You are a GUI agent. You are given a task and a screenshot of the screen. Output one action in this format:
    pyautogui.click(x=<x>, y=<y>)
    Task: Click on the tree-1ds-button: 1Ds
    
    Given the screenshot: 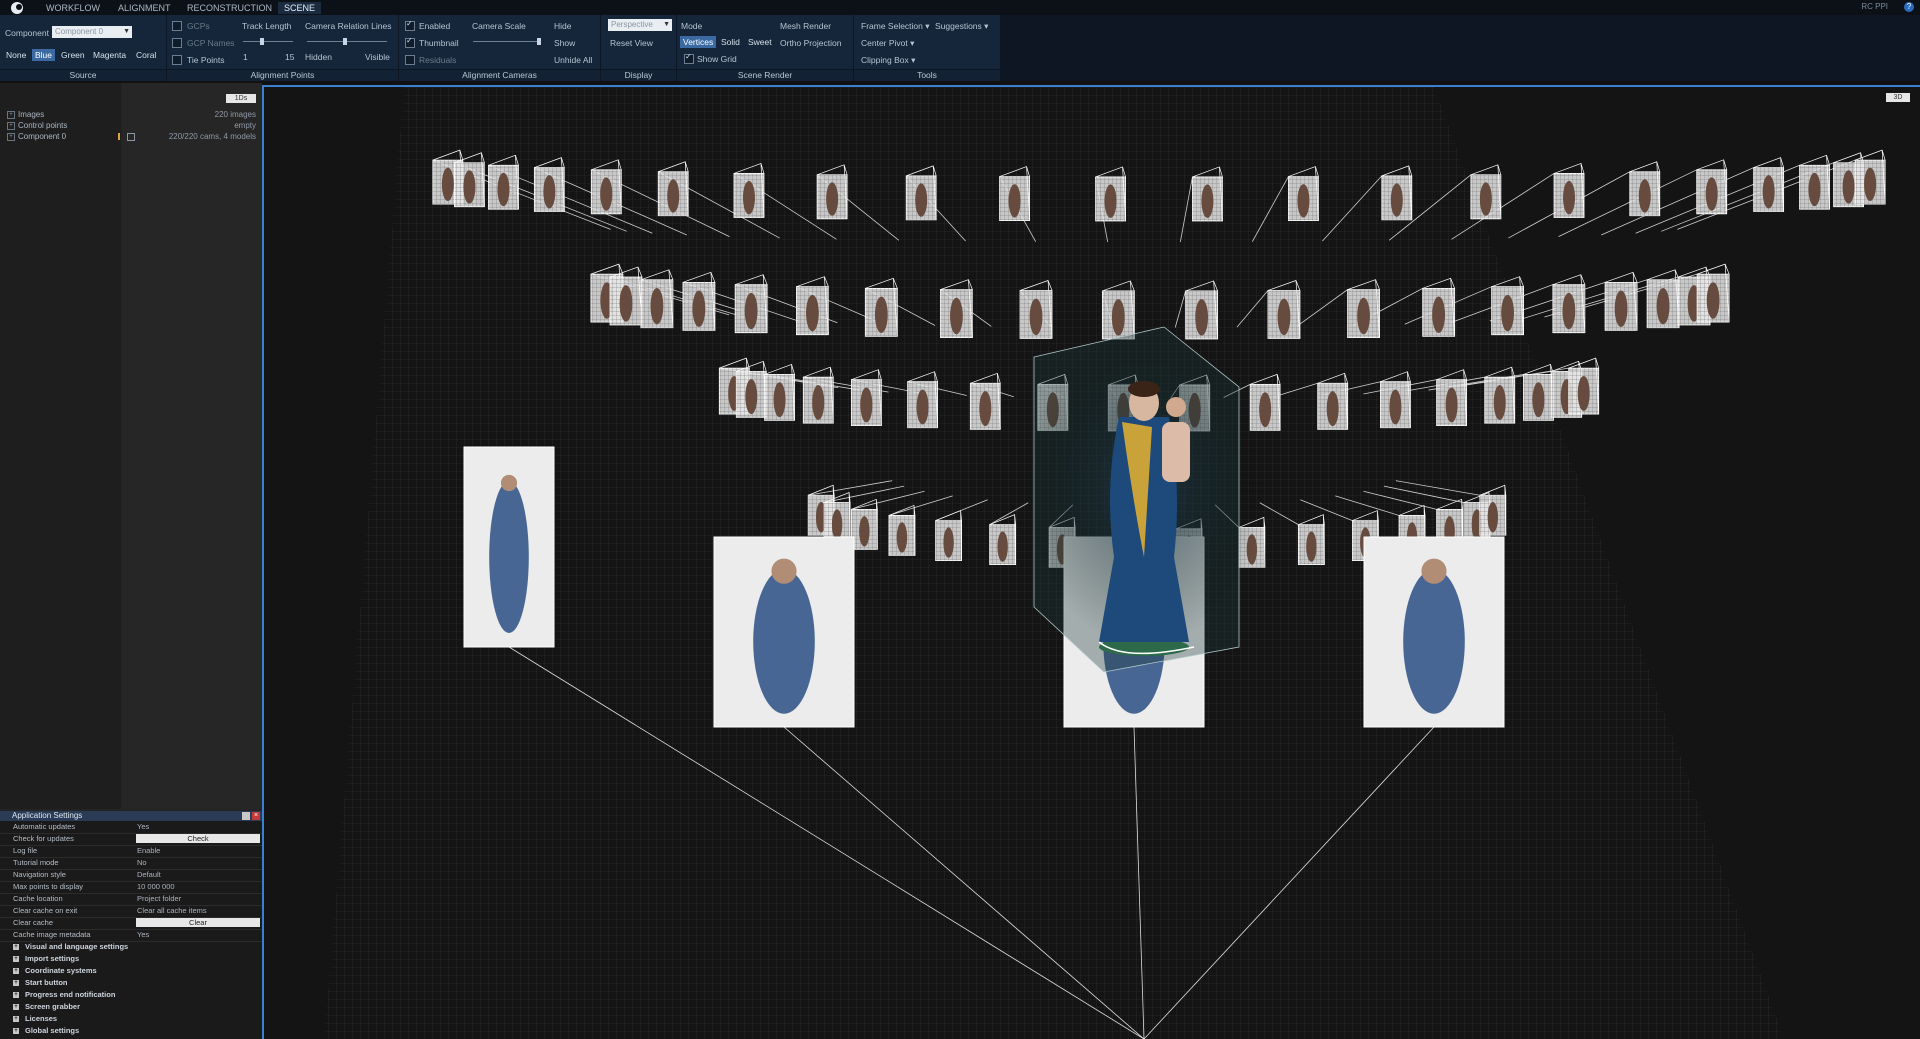 What is the action you would take?
    pyautogui.click(x=241, y=98)
    